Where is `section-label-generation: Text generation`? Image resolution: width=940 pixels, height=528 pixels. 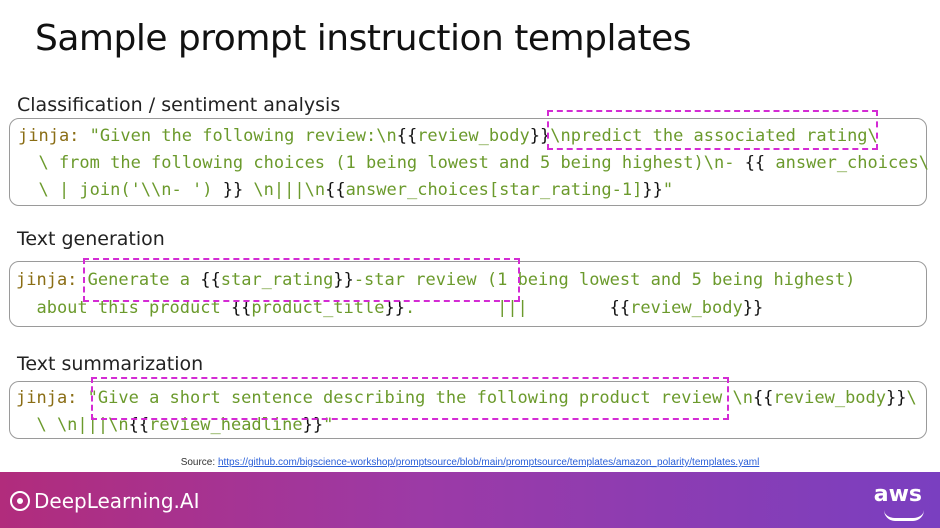 section-label-generation: Text generation is located at coordinates (91, 239).